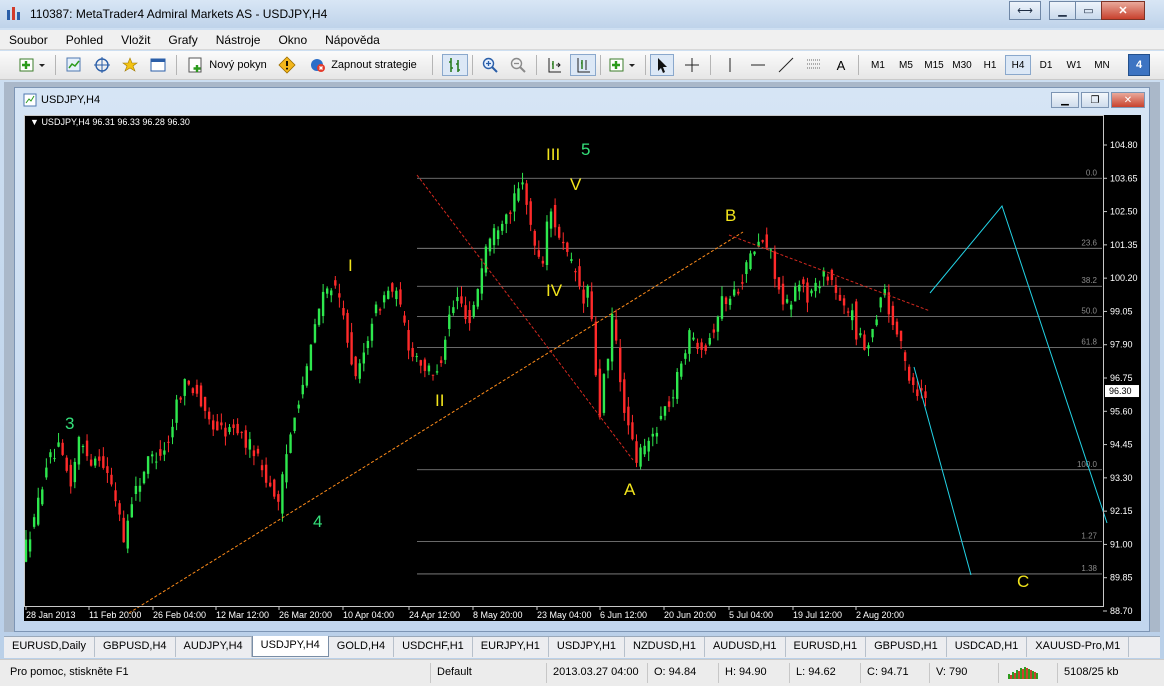 Image resolution: width=1164 pixels, height=686 pixels. What do you see at coordinates (1074, 65) in the screenshot?
I see `timeframe-w1: W1` at bounding box center [1074, 65].